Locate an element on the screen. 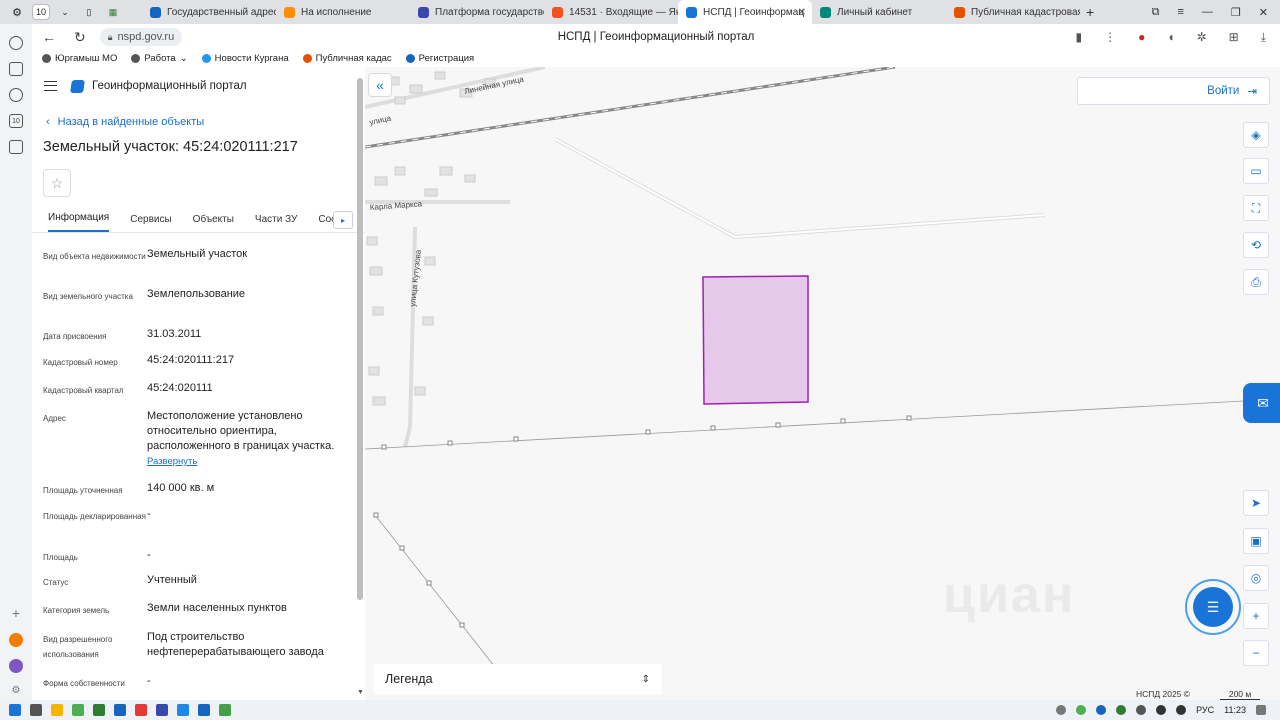  downloads-icon: ⤓ is located at coordinates (1263, 37).